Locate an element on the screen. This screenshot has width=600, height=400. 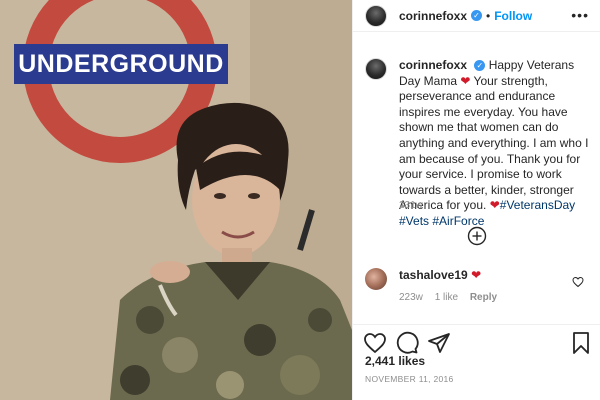
comment-body: tashalove19 ❤ 223w 1 like Reply is located at coordinates (452, 285).